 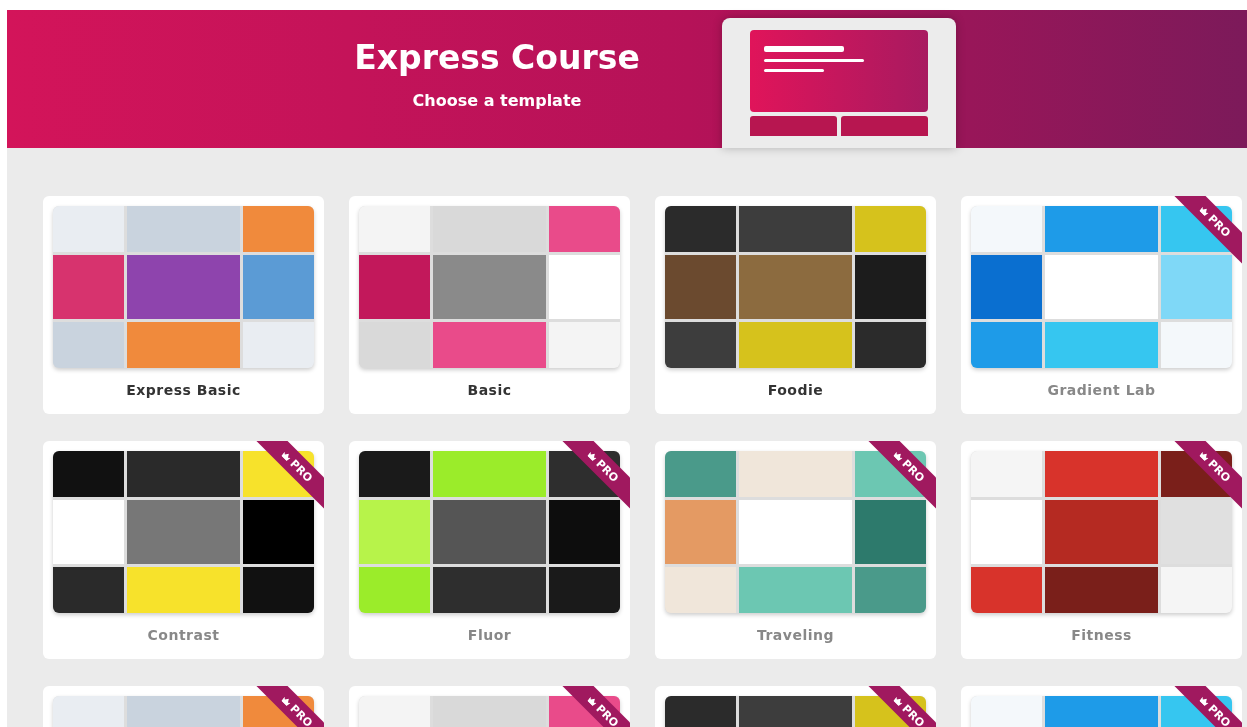 I want to click on template-name: Fitness, so click(x=1101, y=635).